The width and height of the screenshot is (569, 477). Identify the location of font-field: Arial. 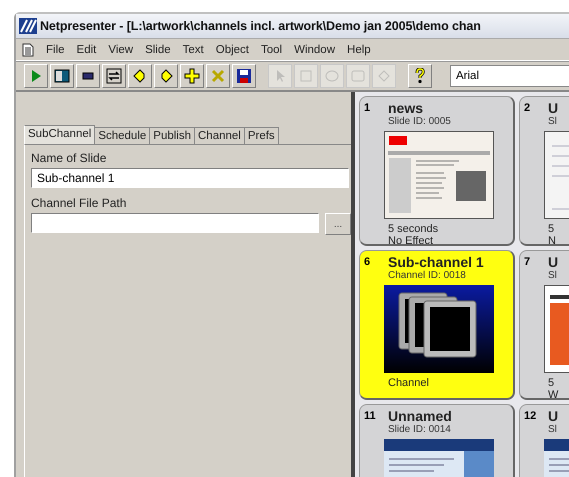
(509, 76).